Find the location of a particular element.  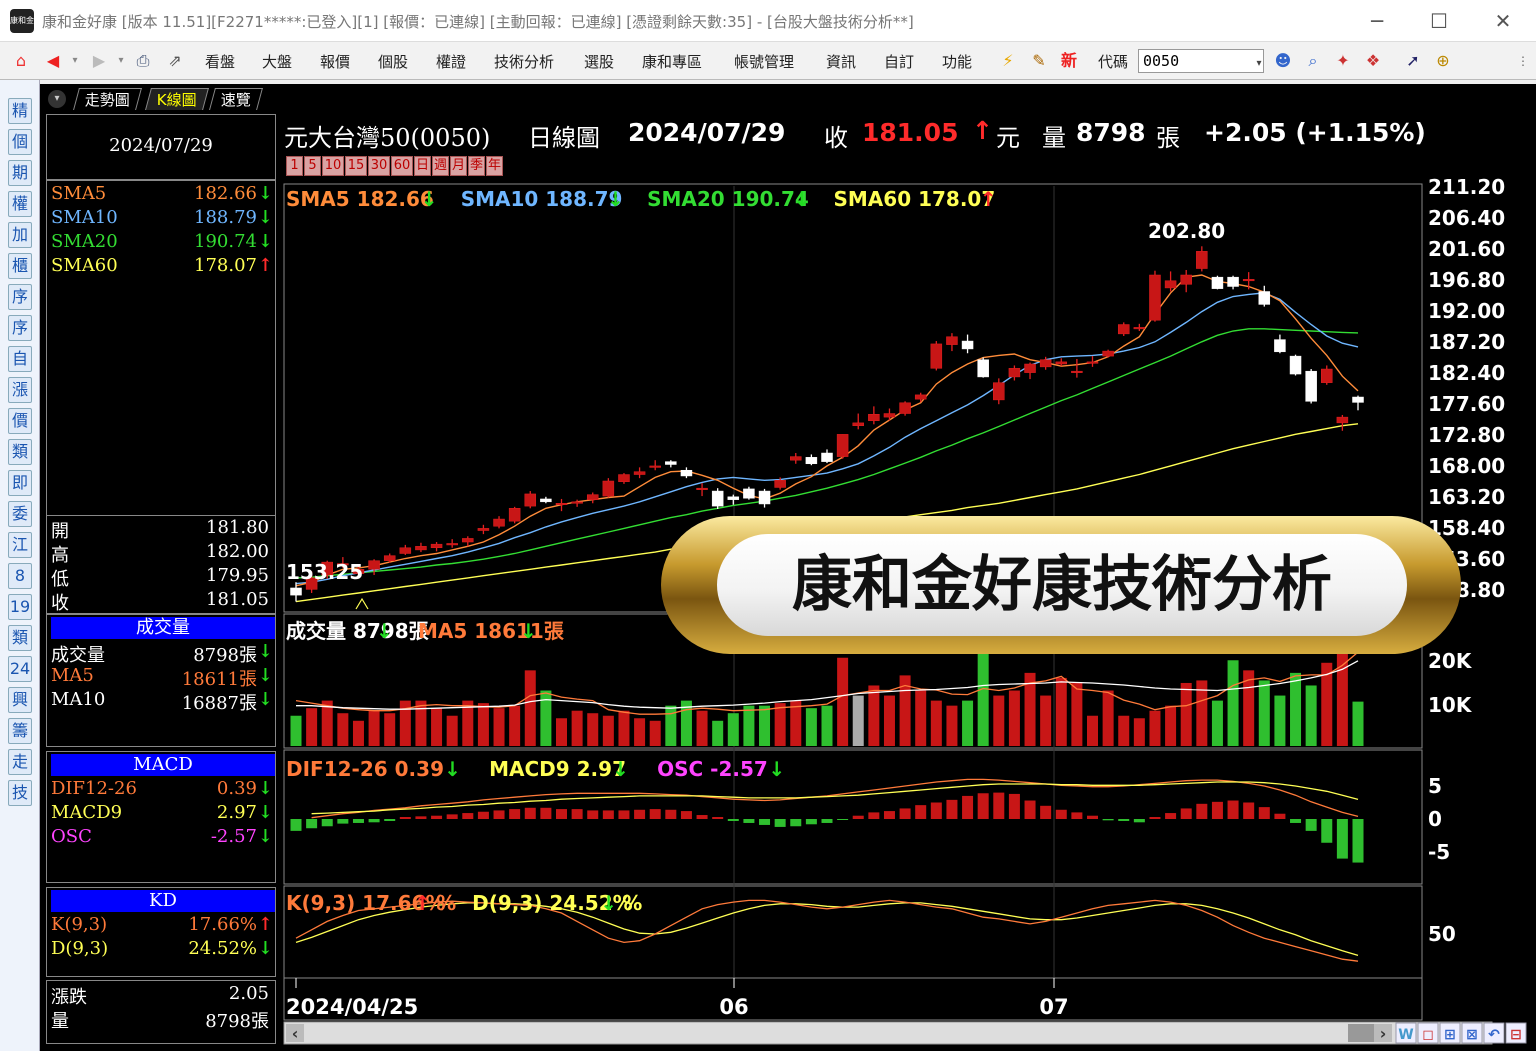

lightning-icon: ⚡ is located at coordinates (1008, 61).